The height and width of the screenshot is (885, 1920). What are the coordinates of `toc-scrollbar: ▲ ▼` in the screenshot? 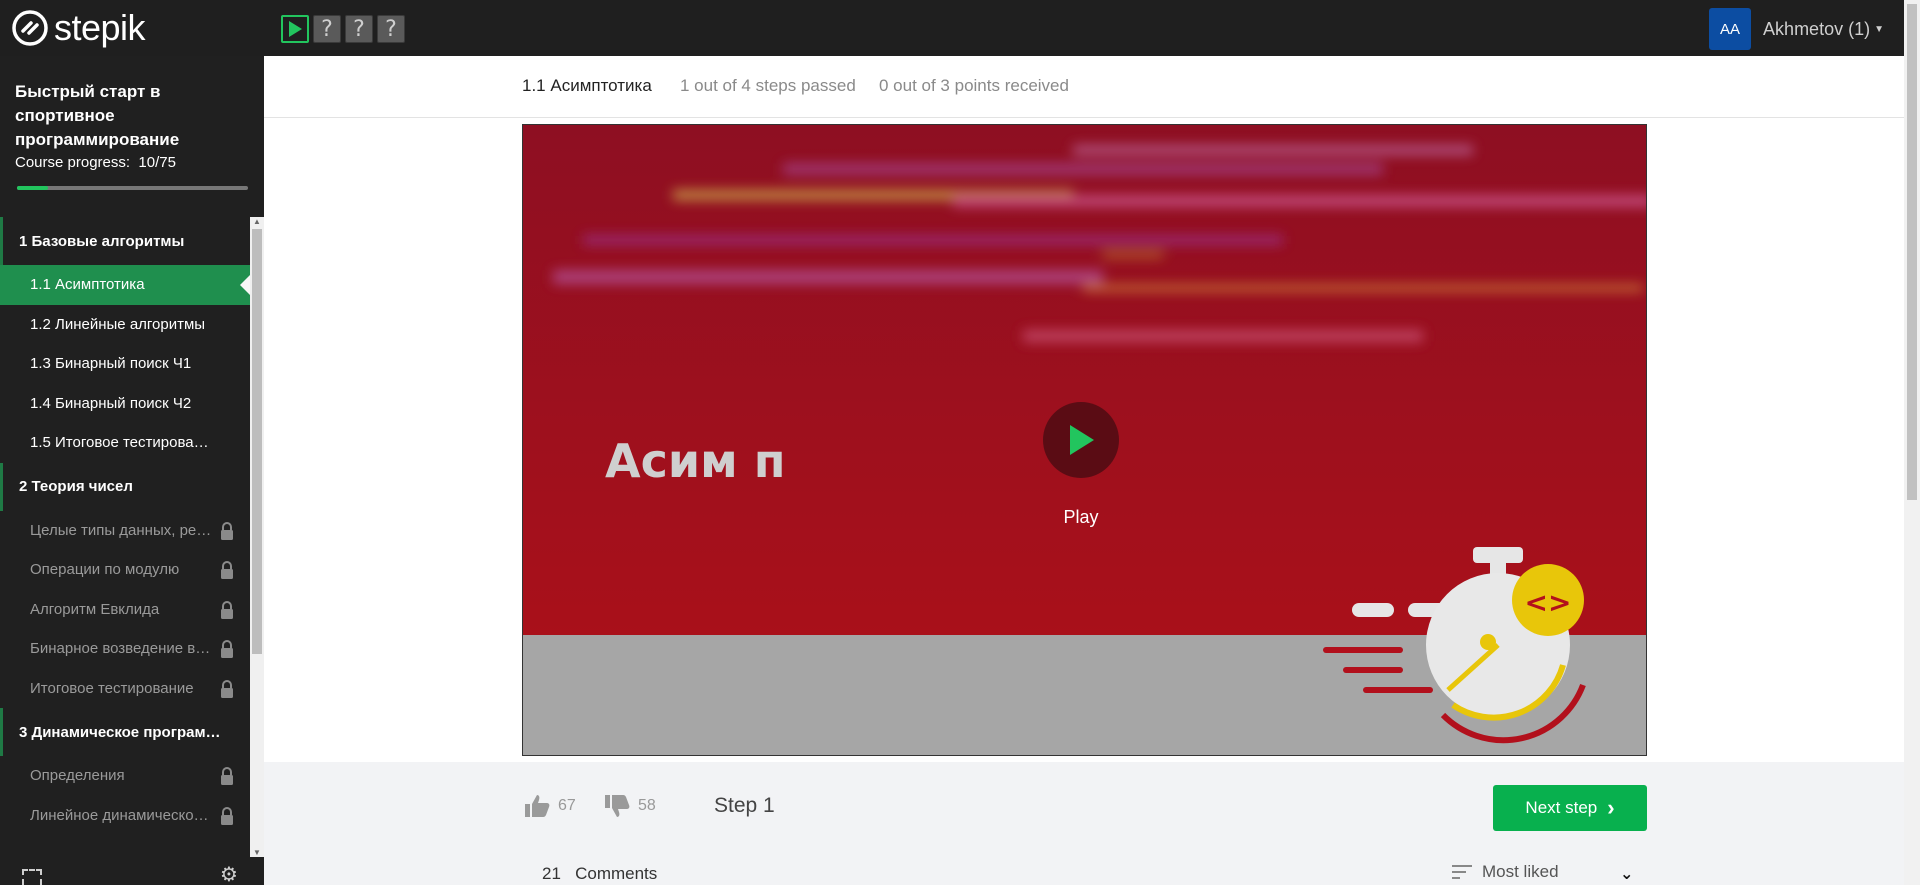 It's located at (257, 537).